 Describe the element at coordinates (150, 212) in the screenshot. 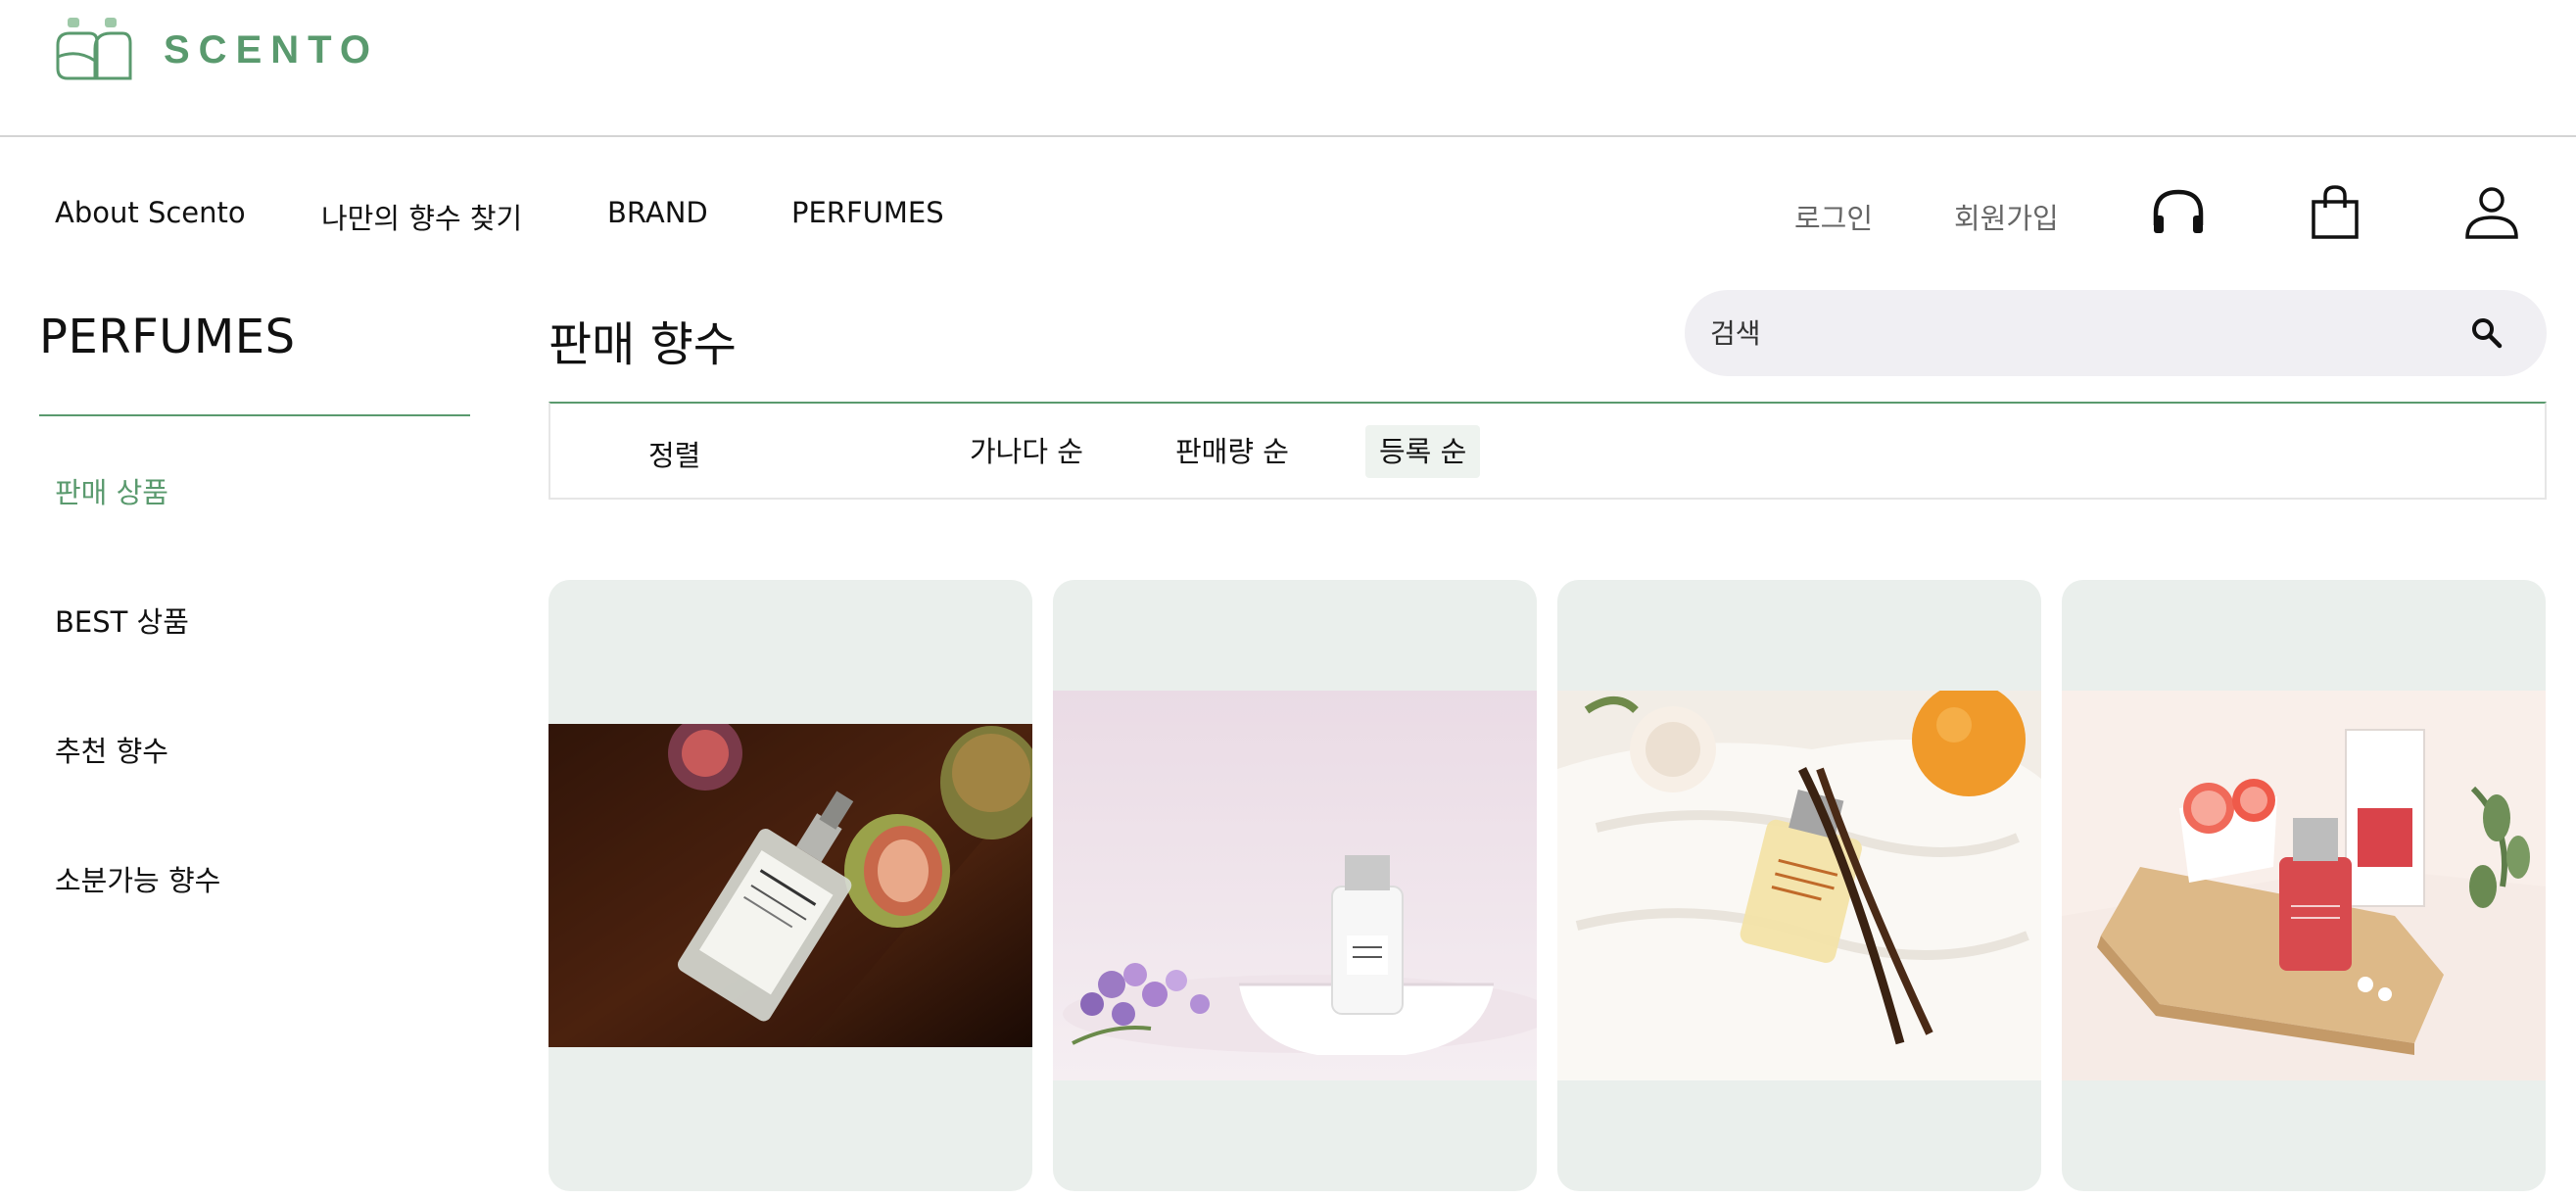

I see `nav-about-scento: About Scento` at that location.